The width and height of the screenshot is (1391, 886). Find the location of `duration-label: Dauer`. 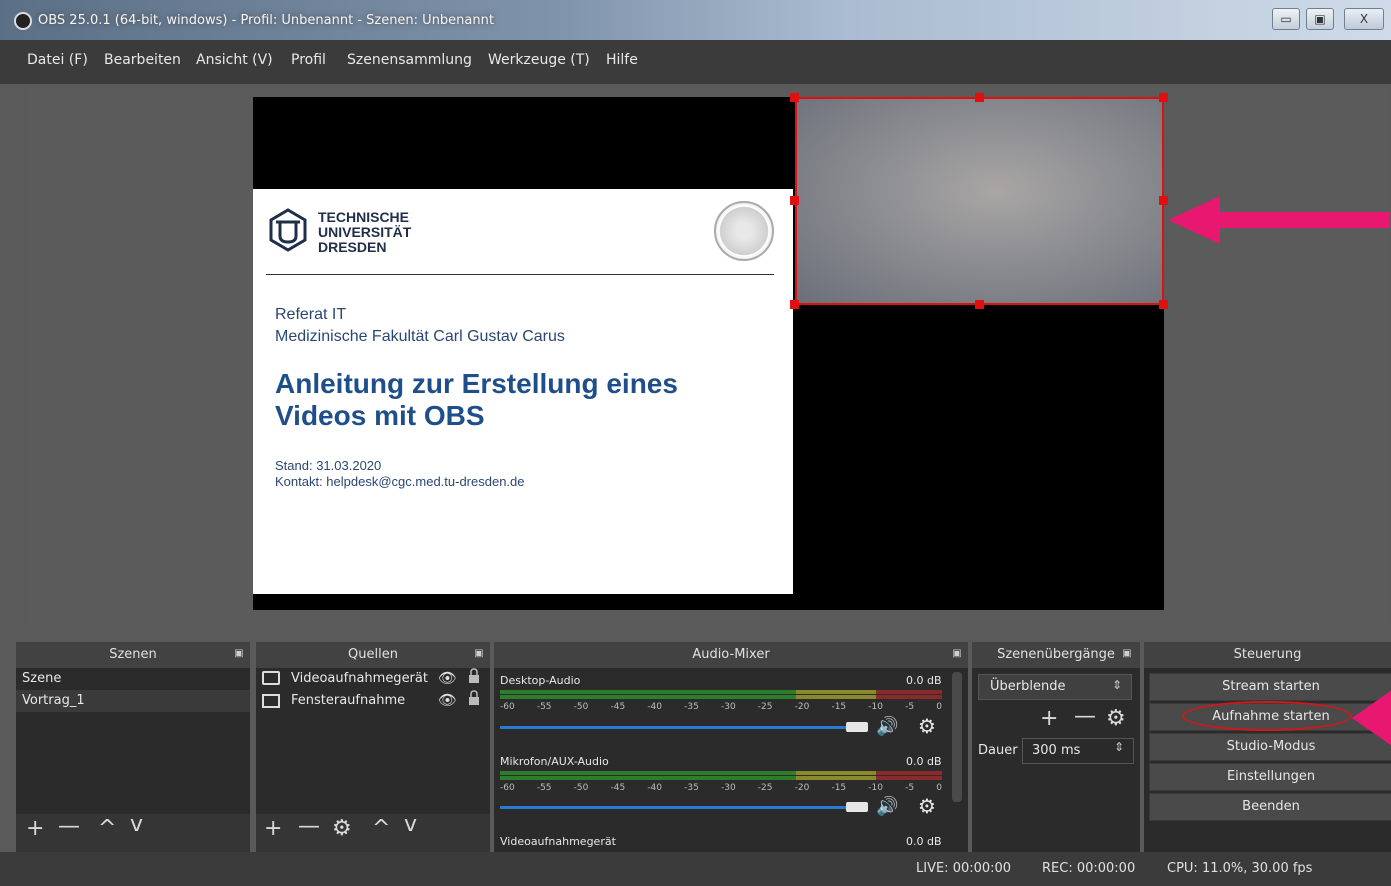

duration-label: Dauer is located at coordinates (998, 750).